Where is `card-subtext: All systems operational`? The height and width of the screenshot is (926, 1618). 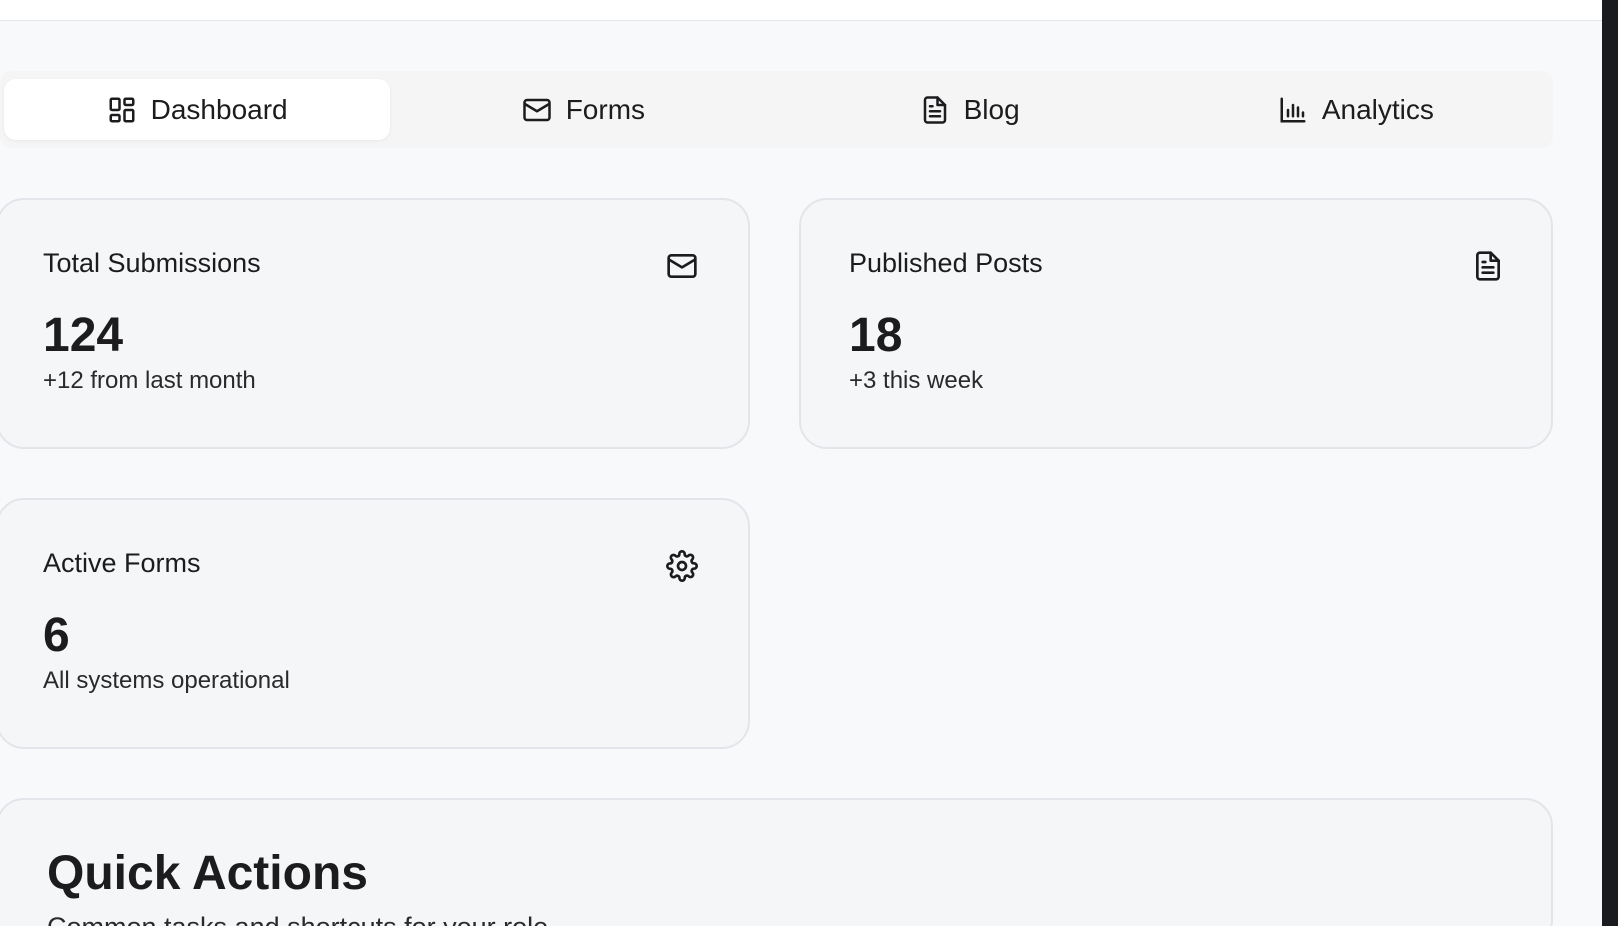 card-subtext: All systems operational is located at coordinates (166, 680).